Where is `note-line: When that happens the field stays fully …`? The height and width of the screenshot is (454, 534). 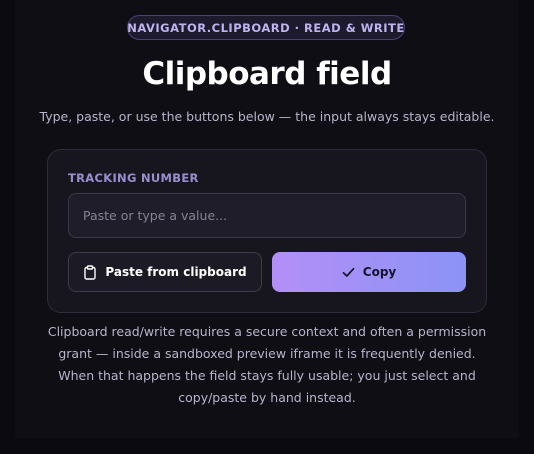
note-line: When that happens the field stays fully … is located at coordinates (267, 375).